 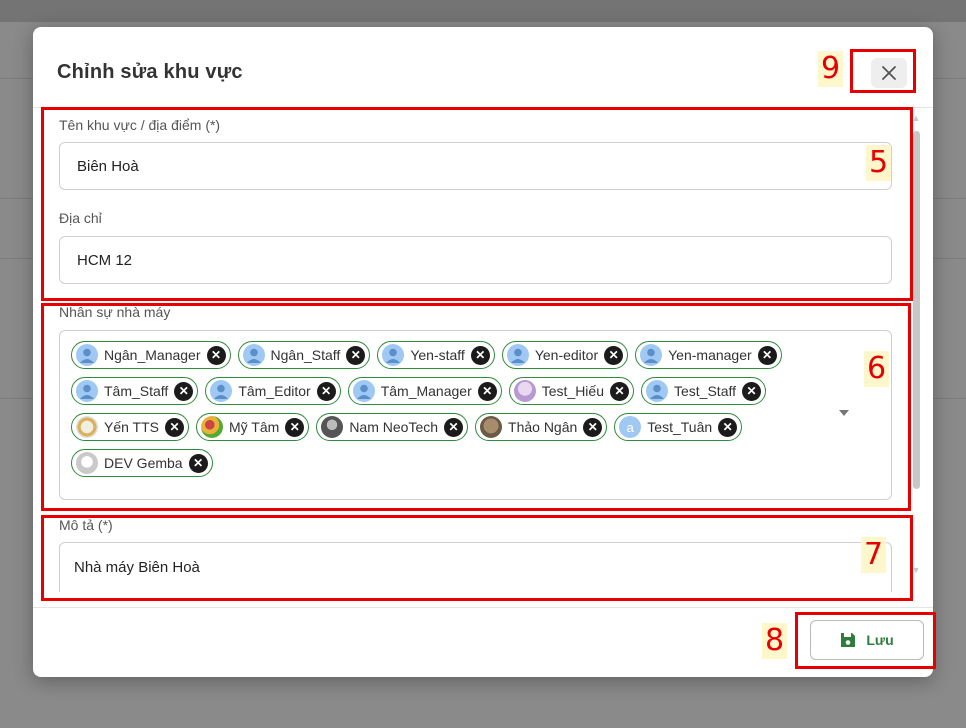 I want to click on chip-label: Ngân_Staff, so click(x=305, y=355).